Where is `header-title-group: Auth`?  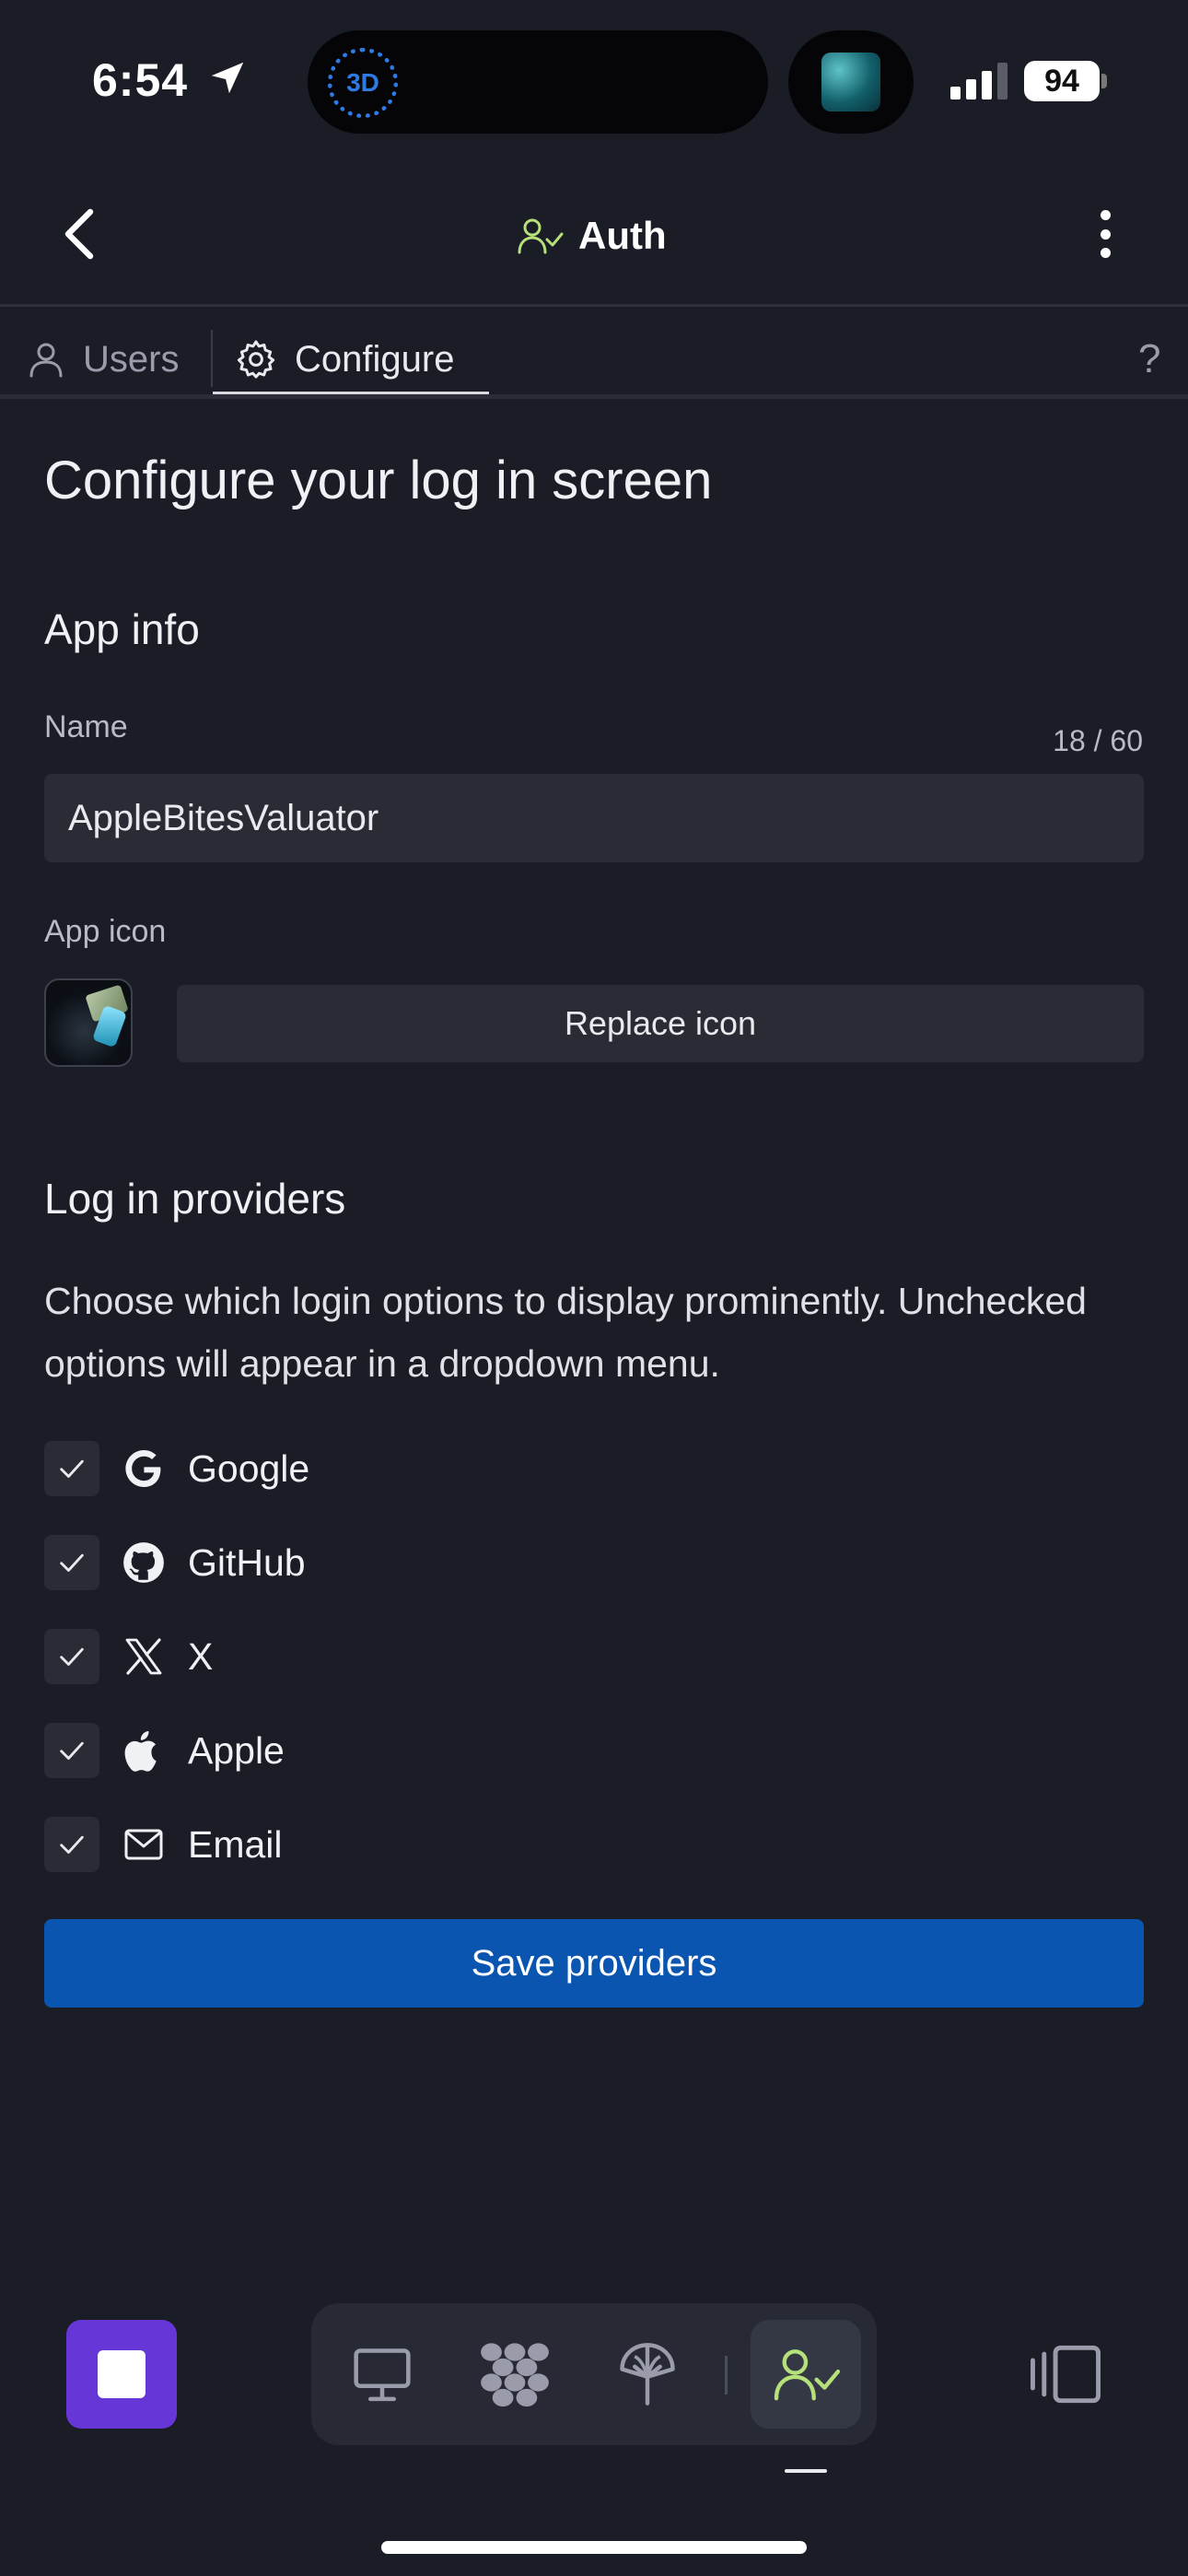 header-title-group: Auth is located at coordinates (591, 235).